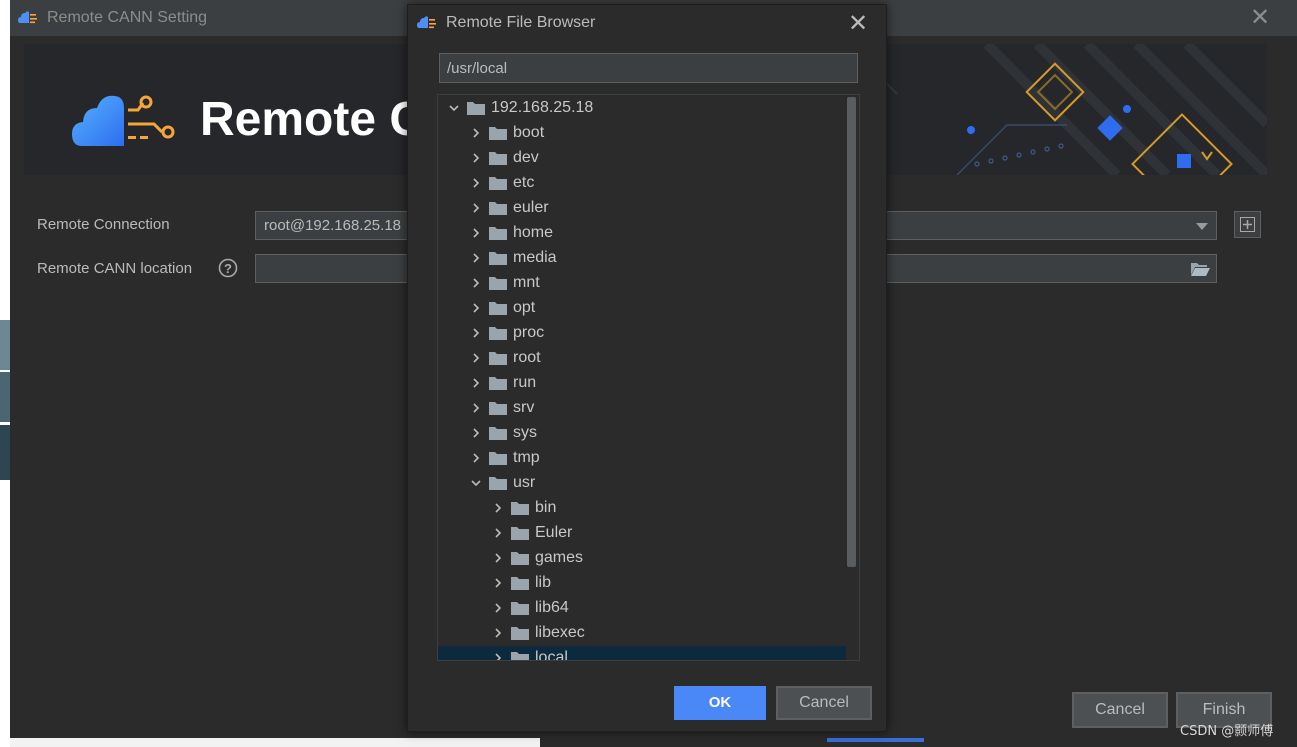 The width and height of the screenshot is (1297, 747). What do you see at coordinates (720, 703) in the screenshot?
I see `ok-button: OK` at bounding box center [720, 703].